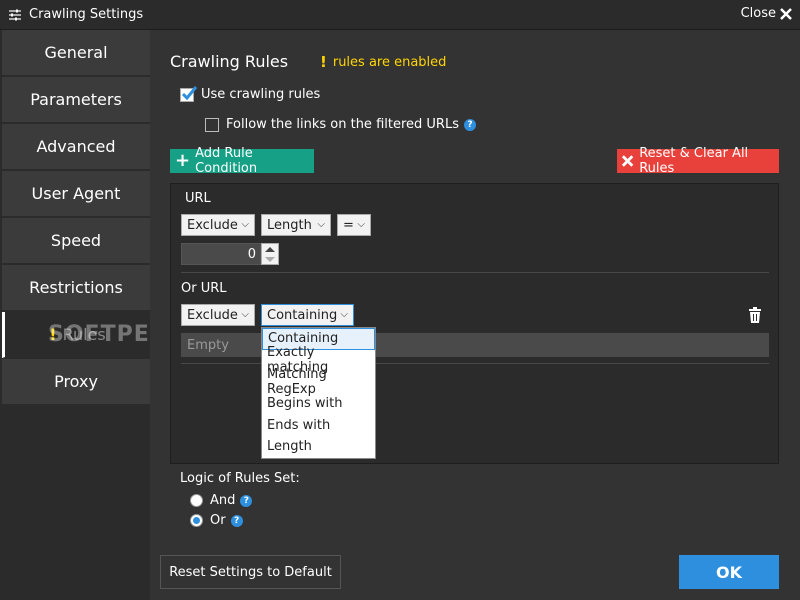 The width and height of the screenshot is (800, 600). What do you see at coordinates (86, 14) in the screenshot?
I see `window-title: Crawling Settings` at bounding box center [86, 14].